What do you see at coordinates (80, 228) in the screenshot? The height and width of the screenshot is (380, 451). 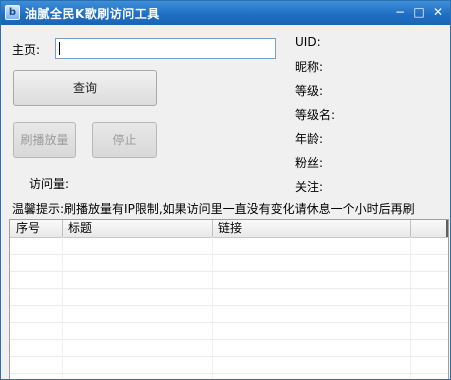 I see `column-header-title: 标题` at bounding box center [80, 228].